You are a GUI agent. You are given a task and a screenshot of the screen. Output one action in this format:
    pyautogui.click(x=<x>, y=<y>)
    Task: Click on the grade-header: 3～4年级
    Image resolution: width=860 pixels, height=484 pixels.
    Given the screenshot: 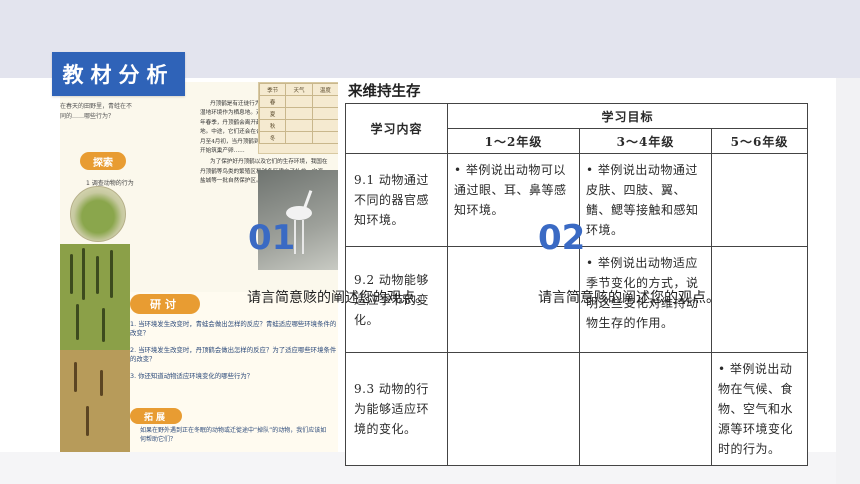 What is the action you would take?
    pyautogui.click(x=645, y=141)
    